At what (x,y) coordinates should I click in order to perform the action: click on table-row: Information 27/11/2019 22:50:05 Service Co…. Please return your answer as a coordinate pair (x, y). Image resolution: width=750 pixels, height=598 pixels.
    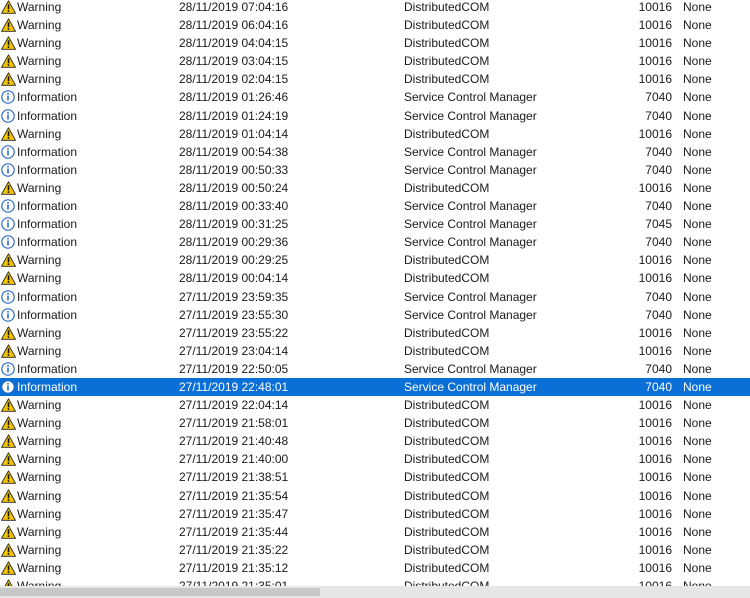
    Looking at the image, I should click on (375, 369).